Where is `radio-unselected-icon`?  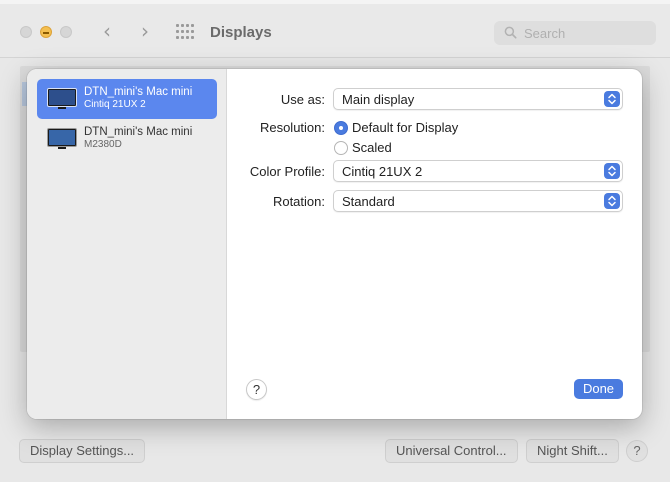
radio-unselected-icon is located at coordinates (341, 148).